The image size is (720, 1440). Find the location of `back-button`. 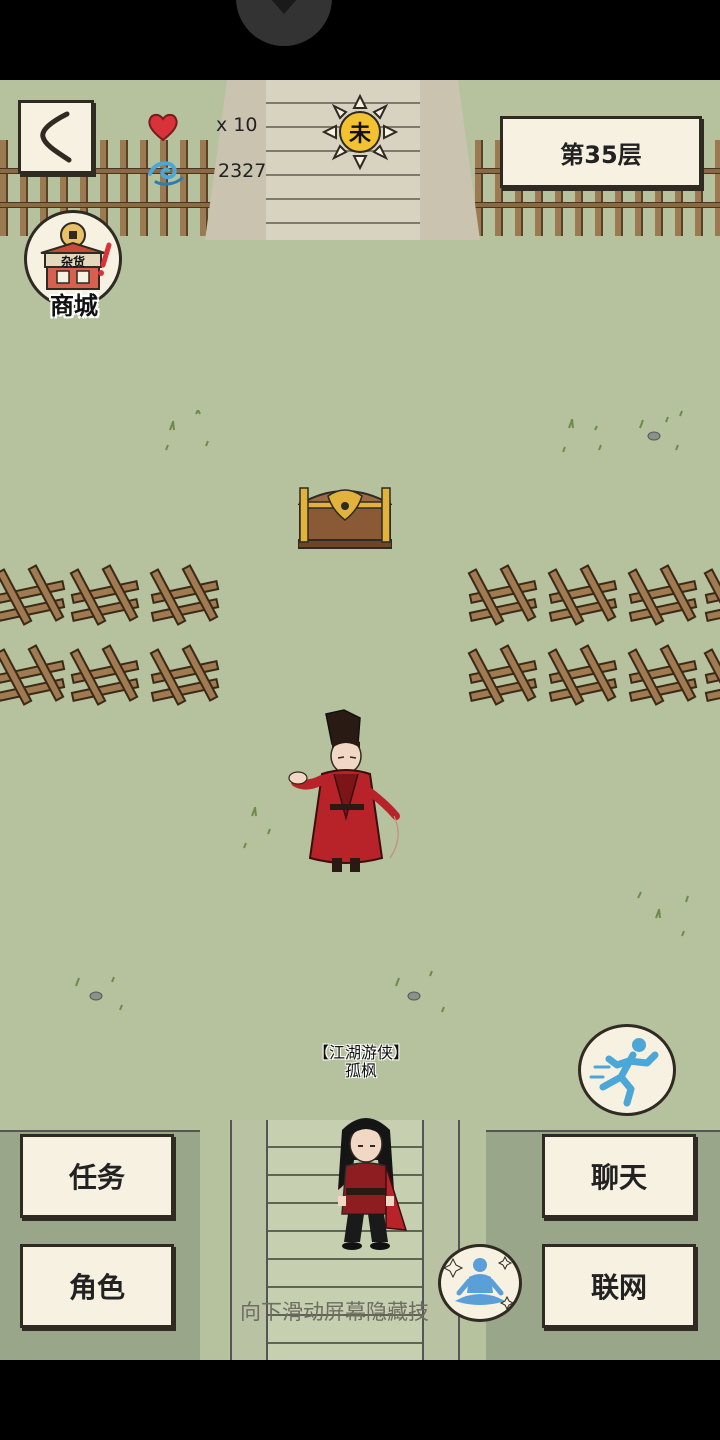

back-button is located at coordinates (56, 137).